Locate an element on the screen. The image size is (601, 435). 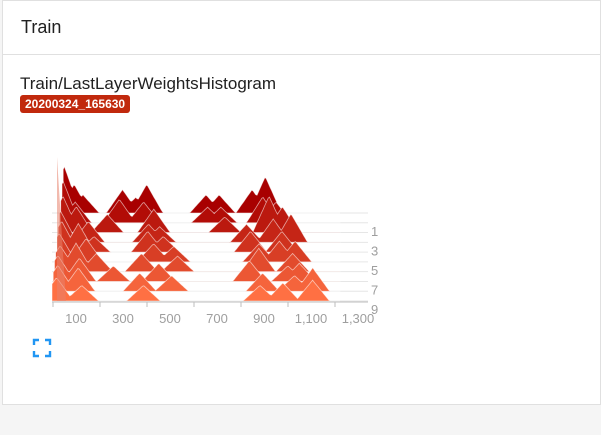
fullscreen-icon is located at coordinates (42, 348).